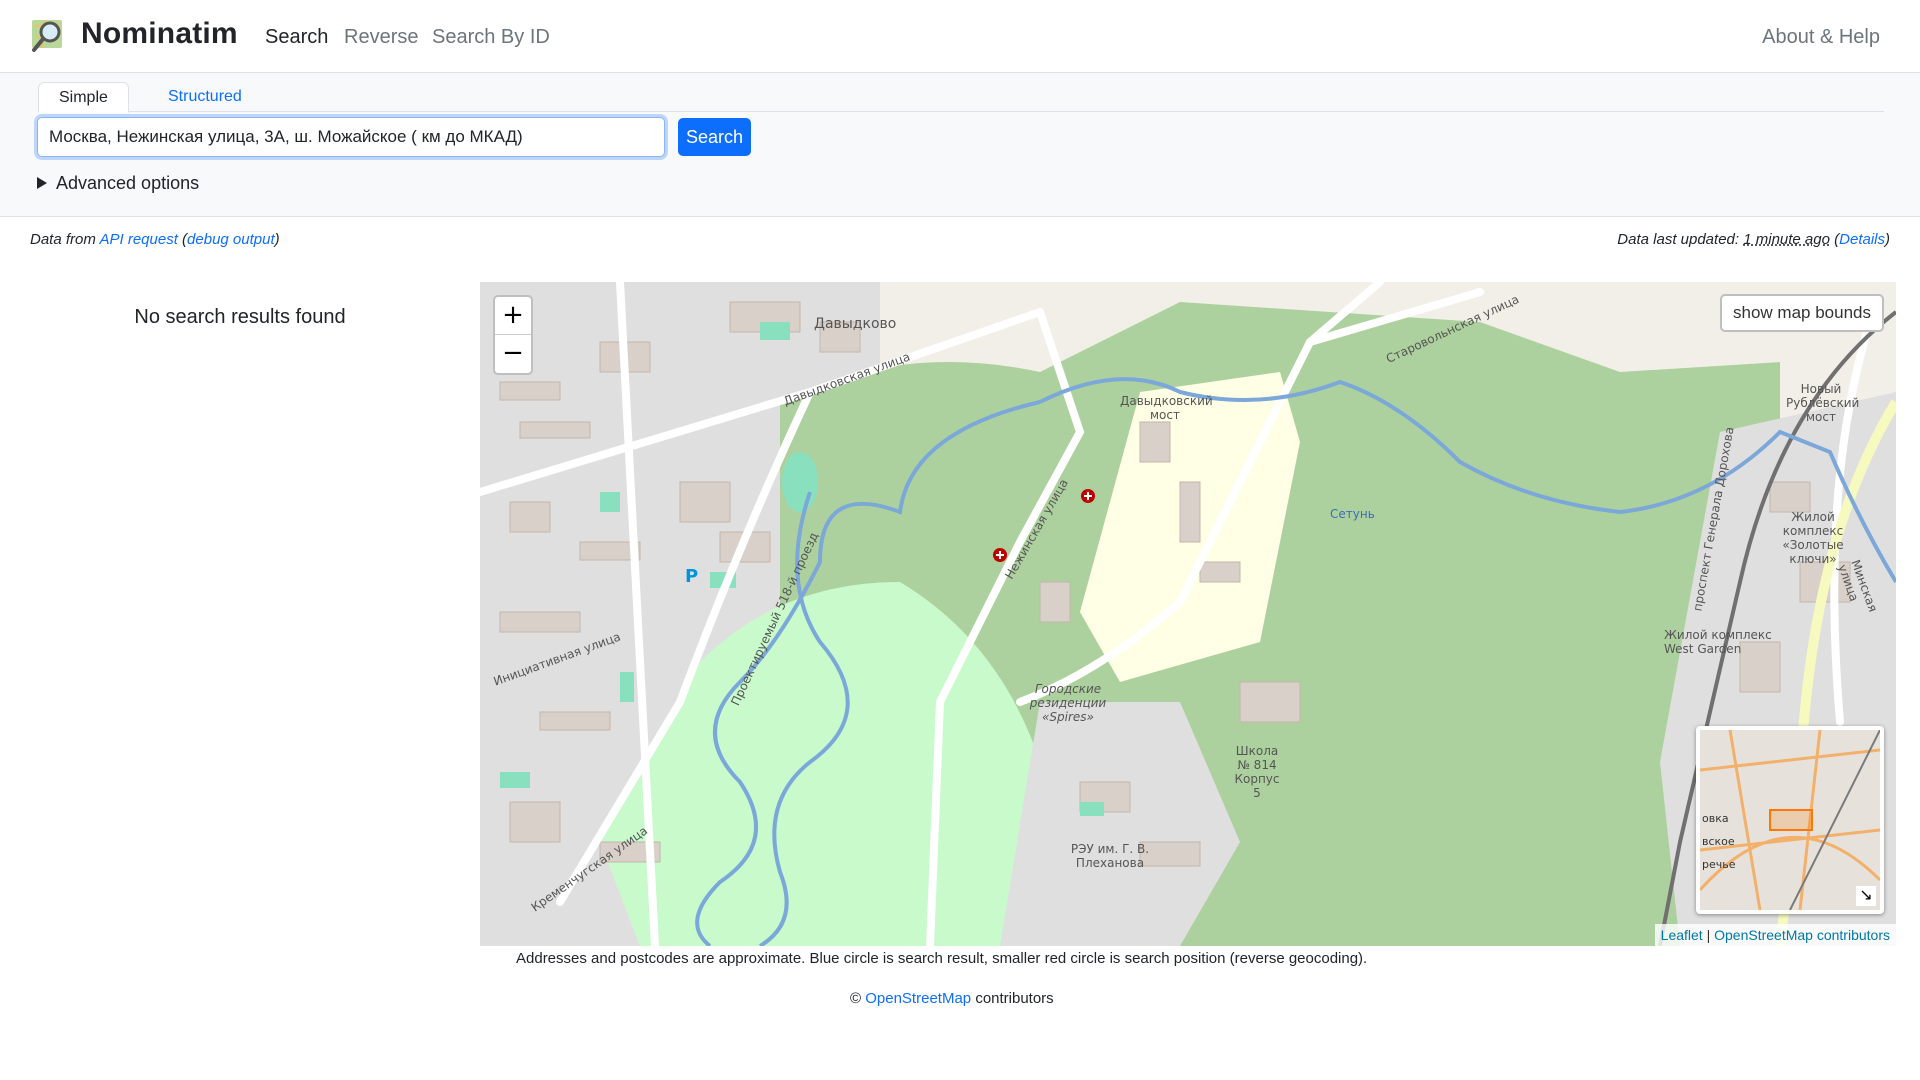 The width and height of the screenshot is (1920, 1080). I want to click on zoom-in-button: +, so click(513, 316).